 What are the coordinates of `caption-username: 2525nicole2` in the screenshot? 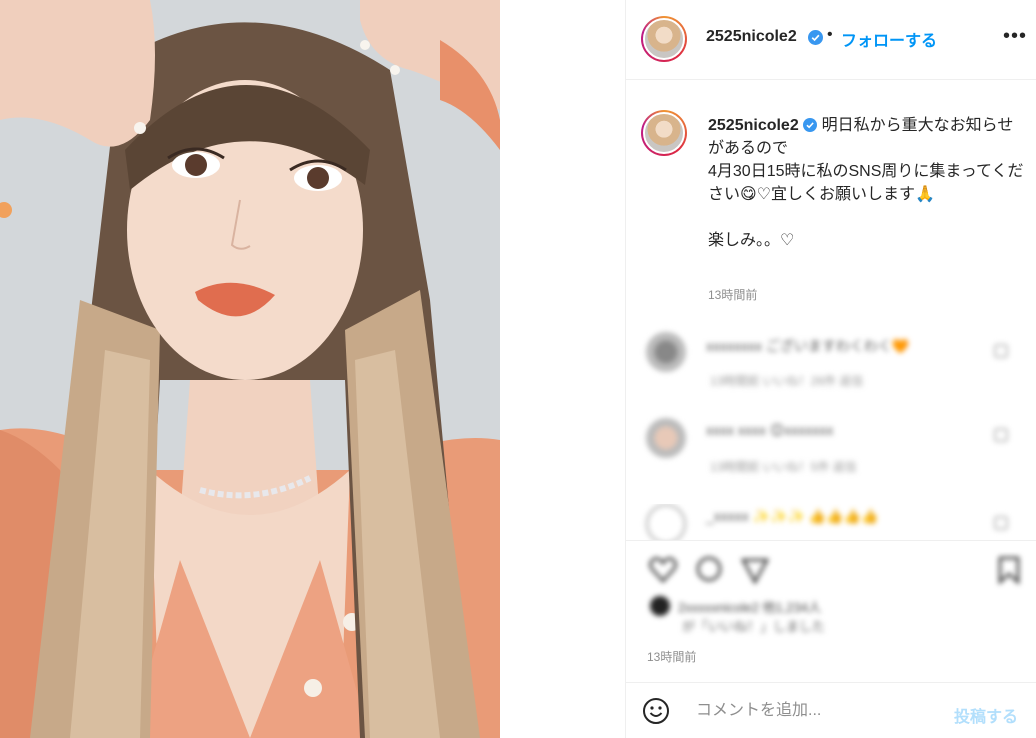 It's located at (753, 125).